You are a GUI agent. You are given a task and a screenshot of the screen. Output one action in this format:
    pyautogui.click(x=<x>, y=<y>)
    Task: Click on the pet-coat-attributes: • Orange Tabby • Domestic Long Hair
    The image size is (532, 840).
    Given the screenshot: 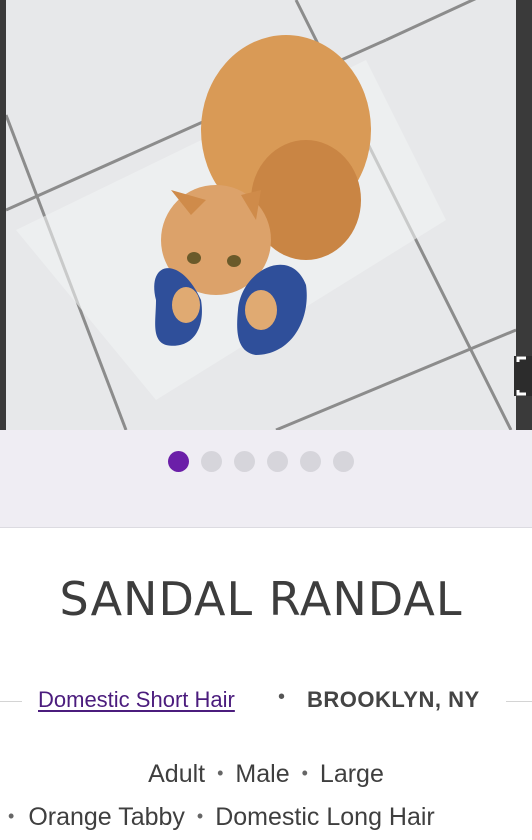 What is the action you would take?
    pyautogui.click(x=266, y=817)
    